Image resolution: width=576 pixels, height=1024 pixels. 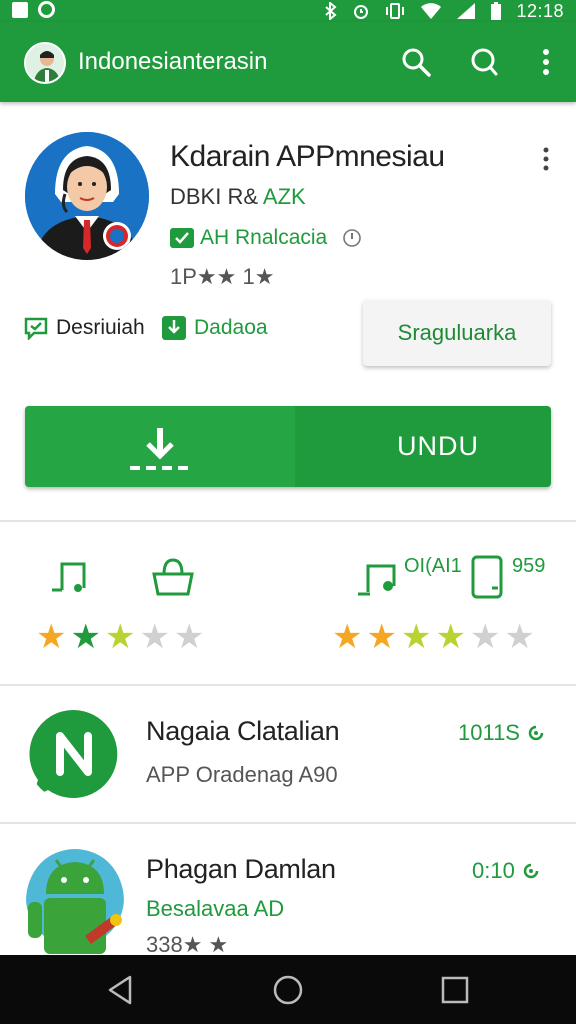 I want to click on developer-suffix: AZK, so click(x=284, y=196).